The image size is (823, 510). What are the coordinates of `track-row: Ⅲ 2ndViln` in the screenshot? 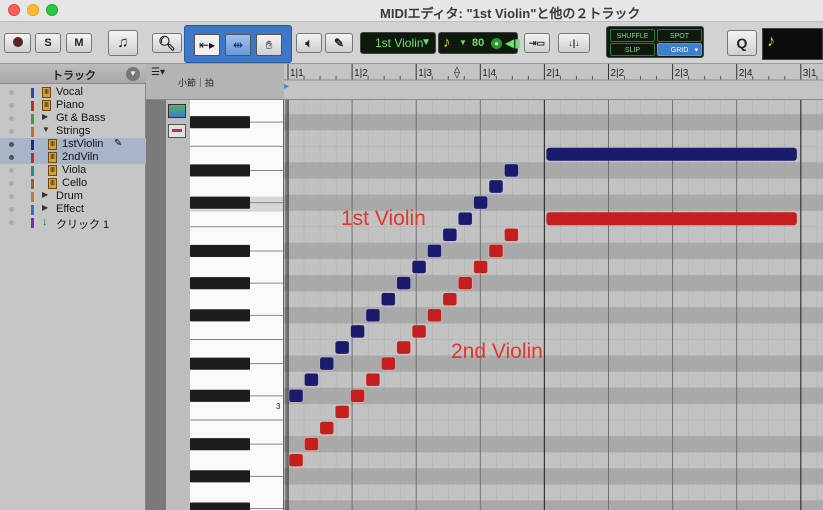 It's located at (73, 157).